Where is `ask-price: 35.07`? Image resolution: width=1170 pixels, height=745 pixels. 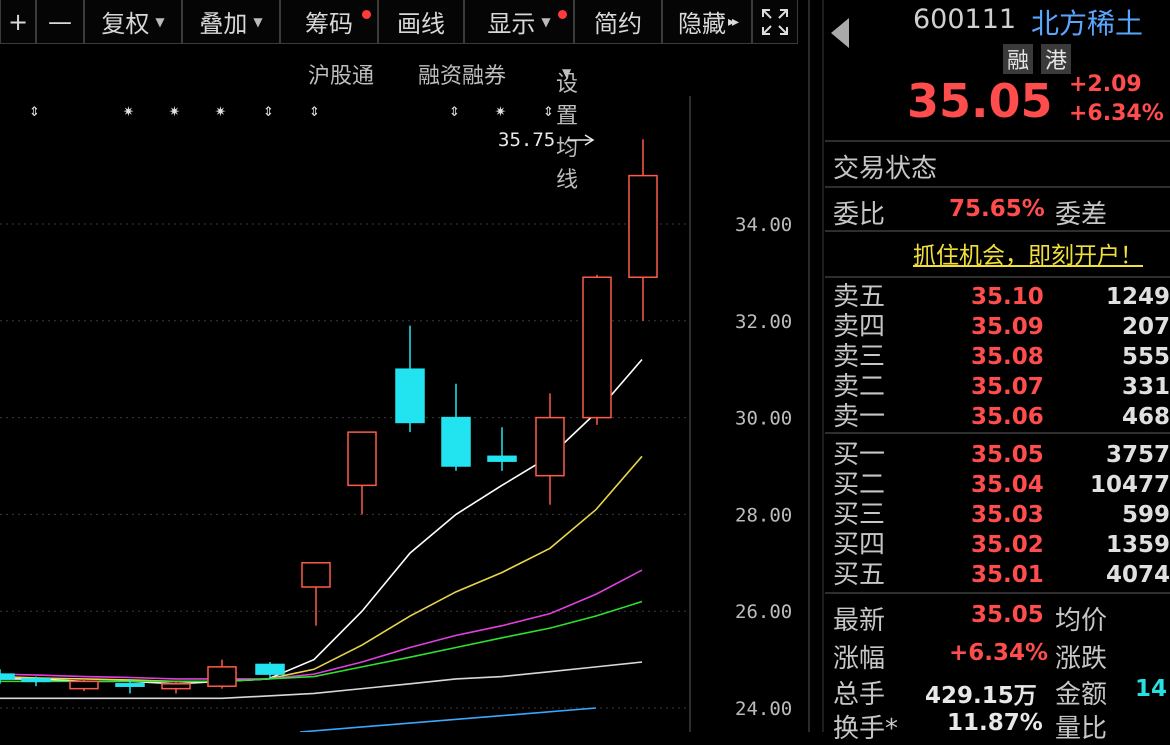
ask-price: 35.07 is located at coordinates (1007, 387).